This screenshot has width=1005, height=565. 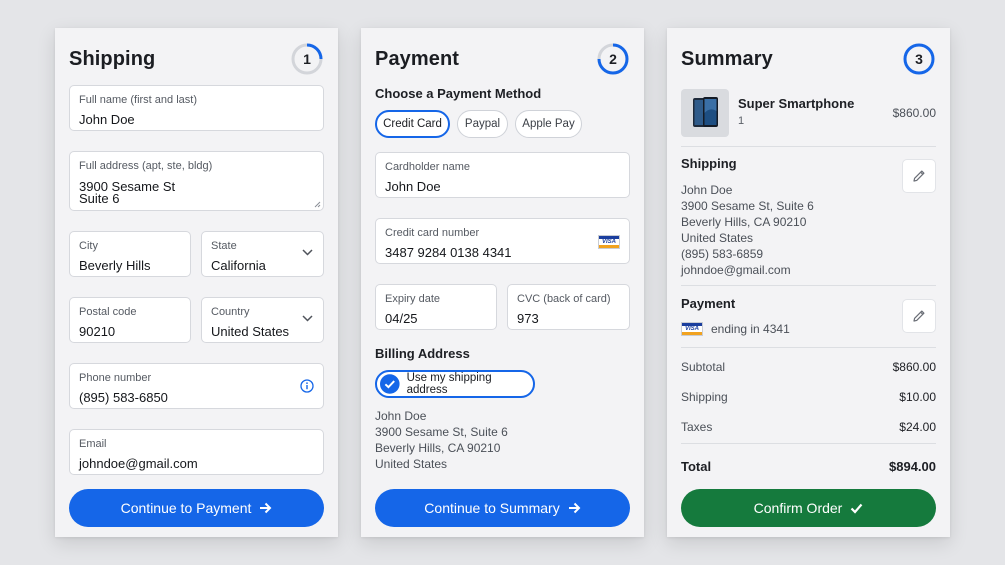 What do you see at coordinates (709, 163) in the screenshot?
I see `summary-shipping-heading: Shipping` at bounding box center [709, 163].